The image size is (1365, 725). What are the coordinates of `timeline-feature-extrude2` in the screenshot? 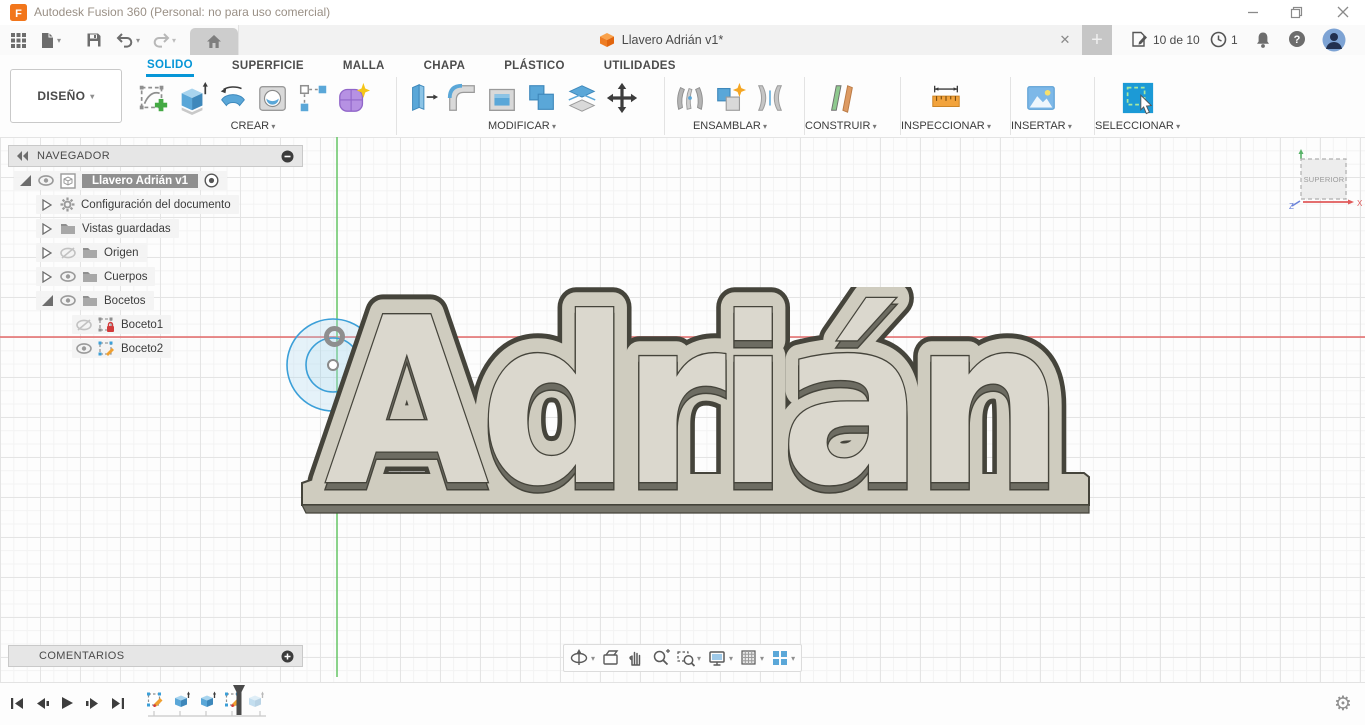 It's located at (207, 700).